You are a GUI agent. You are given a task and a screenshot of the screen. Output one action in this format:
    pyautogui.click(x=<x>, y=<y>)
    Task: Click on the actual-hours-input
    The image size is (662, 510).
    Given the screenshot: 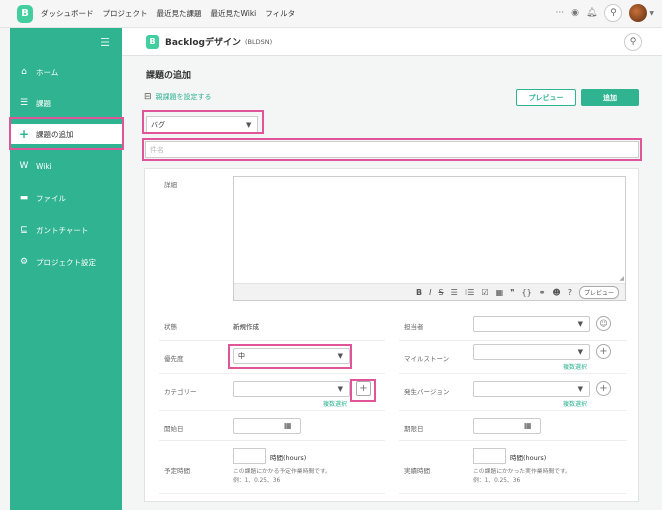 What is the action you would take?
    pyautogui.click(x=489, y=456)
    